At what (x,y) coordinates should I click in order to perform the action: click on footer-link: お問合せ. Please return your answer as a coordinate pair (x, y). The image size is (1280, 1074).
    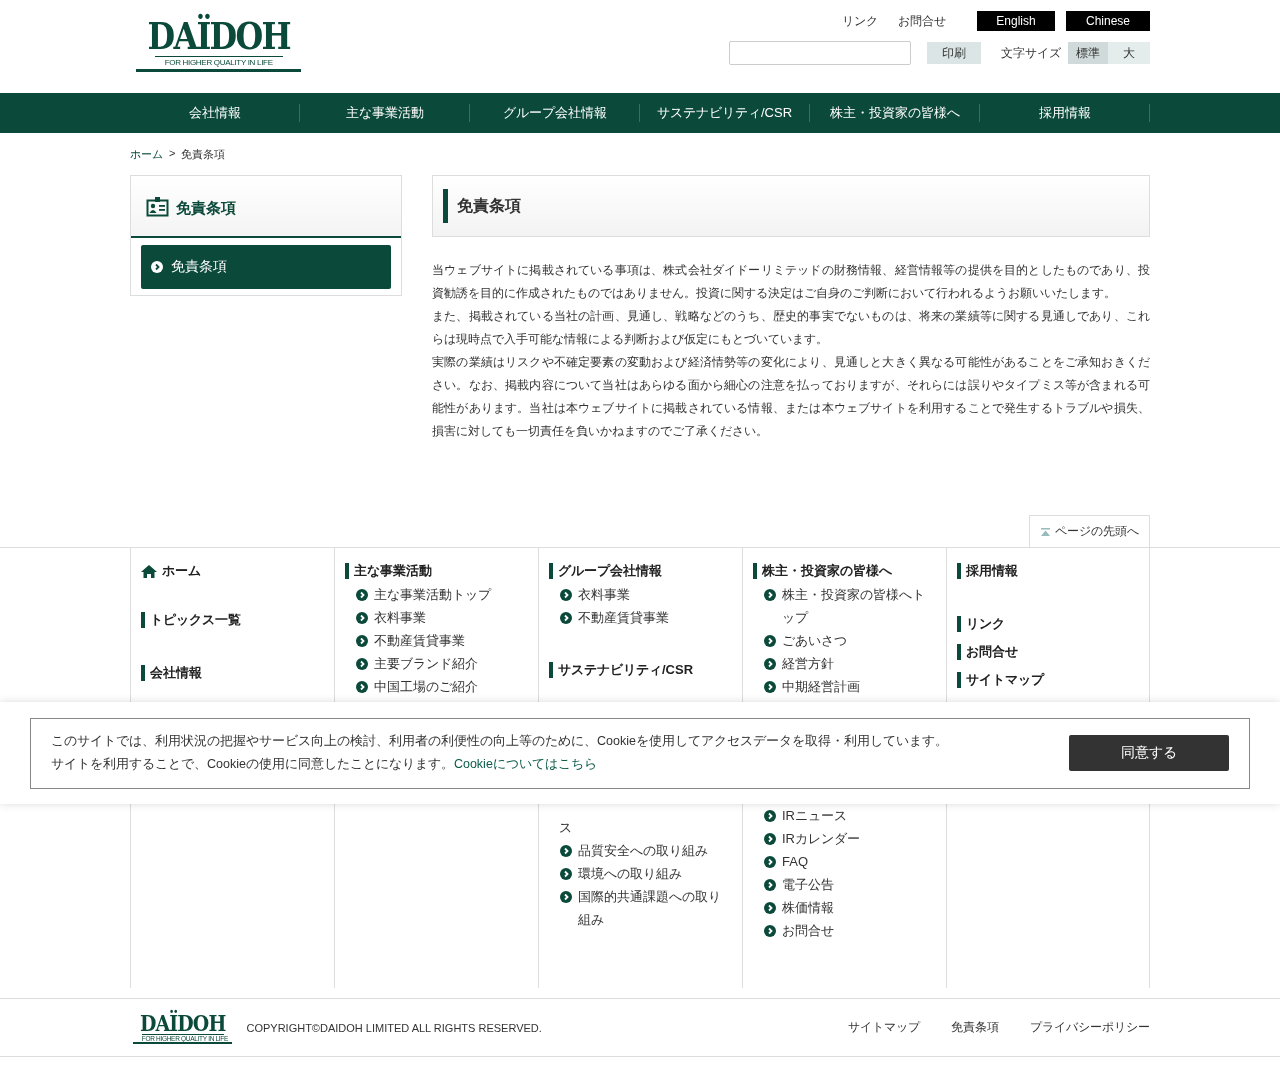
    Looking at the image, I should click on (844, 930).